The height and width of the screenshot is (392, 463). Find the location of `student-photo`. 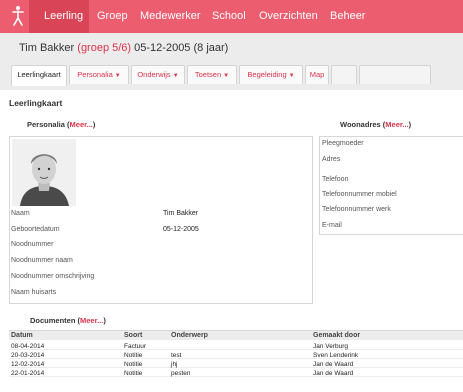

student-photo is located at coordinates (44, 172).